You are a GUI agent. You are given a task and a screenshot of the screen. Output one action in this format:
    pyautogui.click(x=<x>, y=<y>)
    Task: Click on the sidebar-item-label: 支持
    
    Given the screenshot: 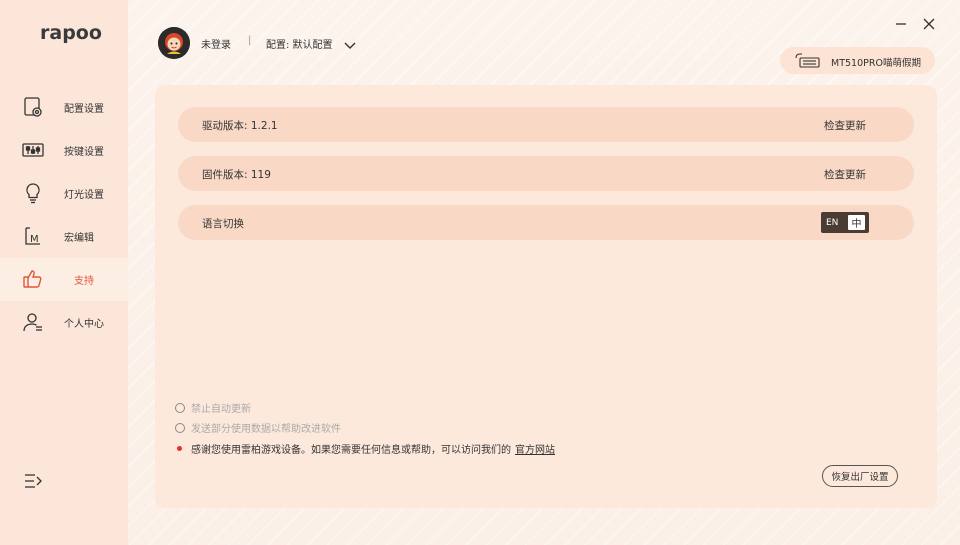 What is the action you would take?
    pyautogui.click(x=84, y=281)
    